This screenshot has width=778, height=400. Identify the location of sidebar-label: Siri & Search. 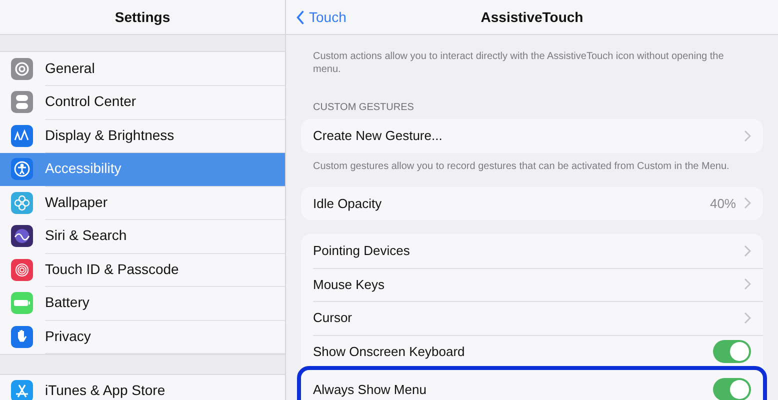
(165, 236).